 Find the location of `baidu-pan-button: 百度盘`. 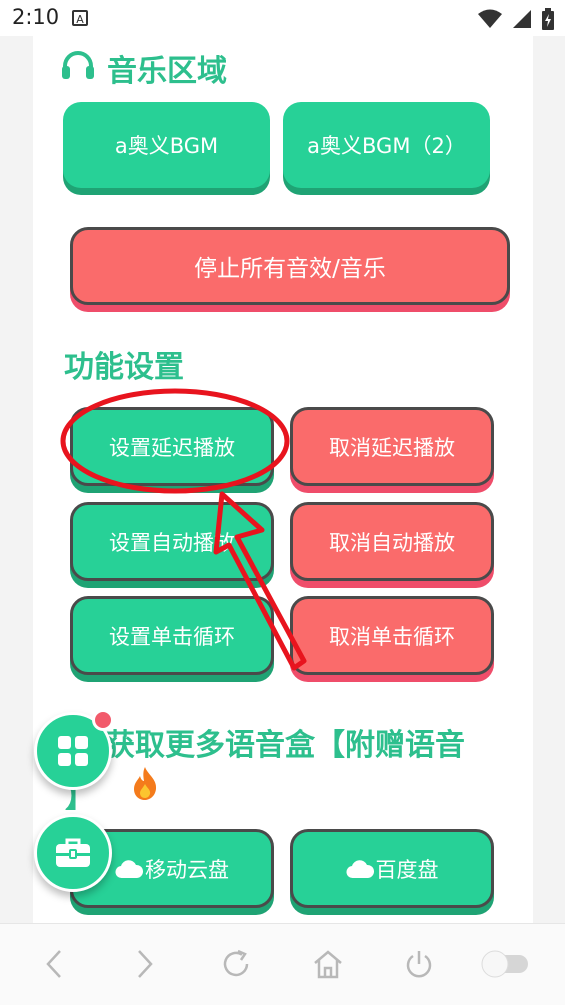

baidu-pan-button: 百度盘 is located at coordinates (392, 868).